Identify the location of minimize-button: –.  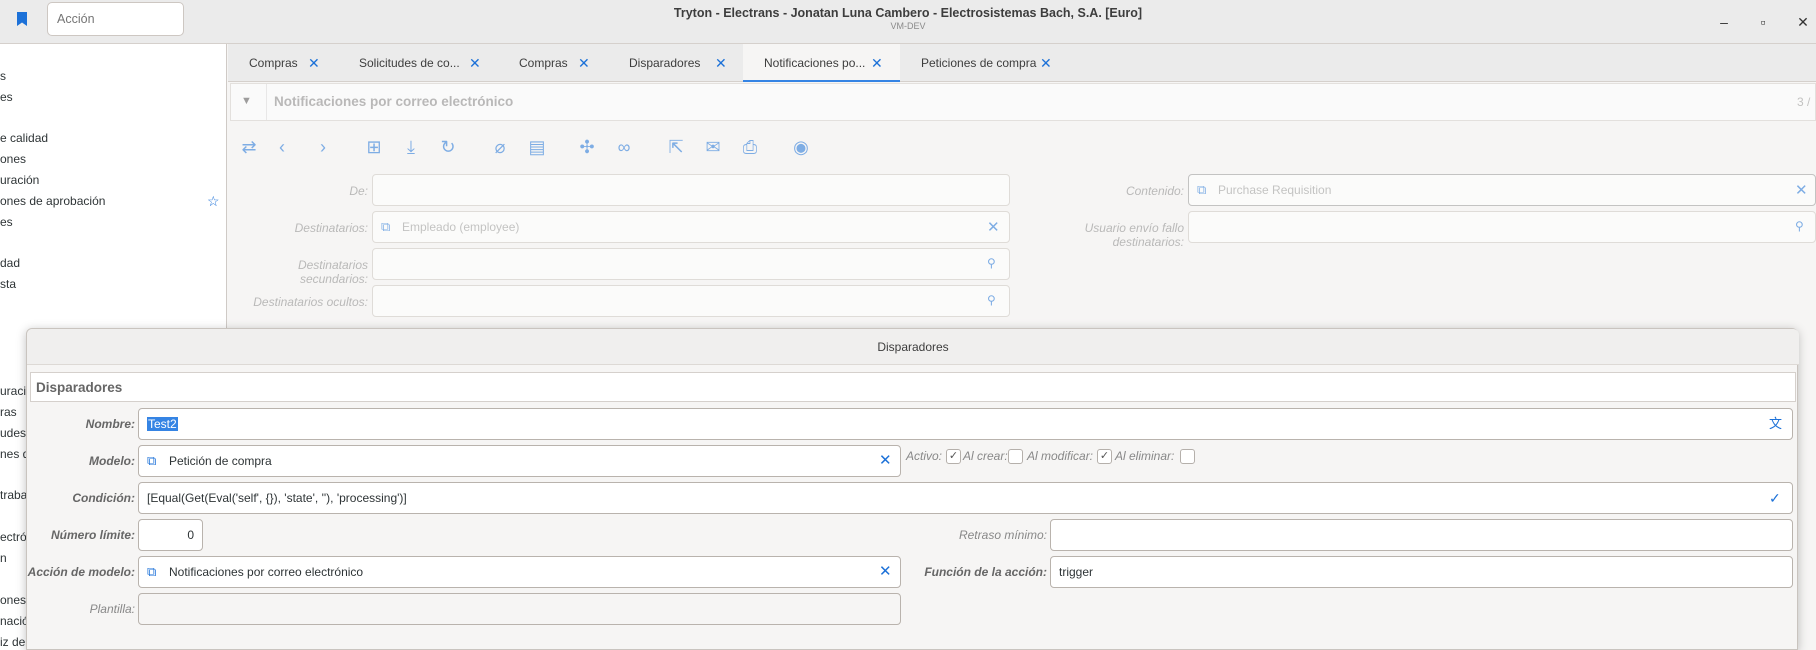
(1724, 22).